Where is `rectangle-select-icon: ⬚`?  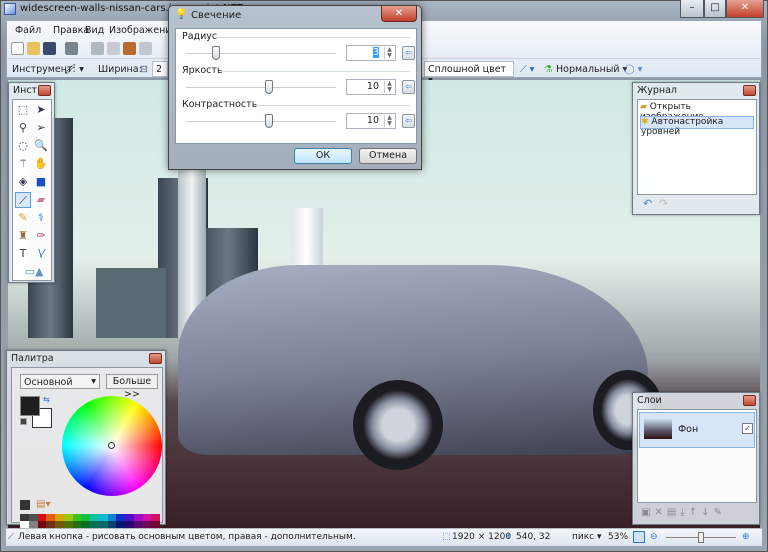
rectangle-select-icon: ⬚ is located at coordinates (23, 110).